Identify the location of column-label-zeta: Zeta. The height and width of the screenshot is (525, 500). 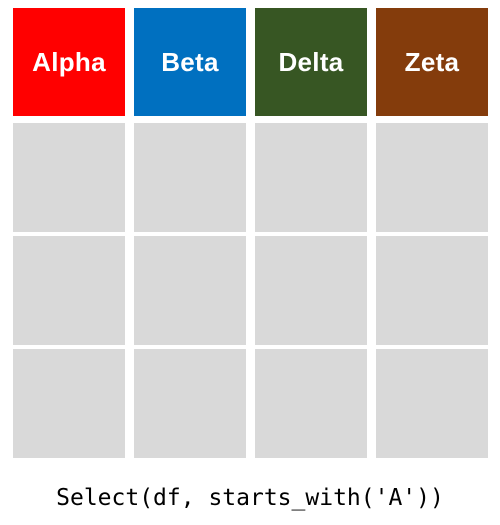
(432, 61).